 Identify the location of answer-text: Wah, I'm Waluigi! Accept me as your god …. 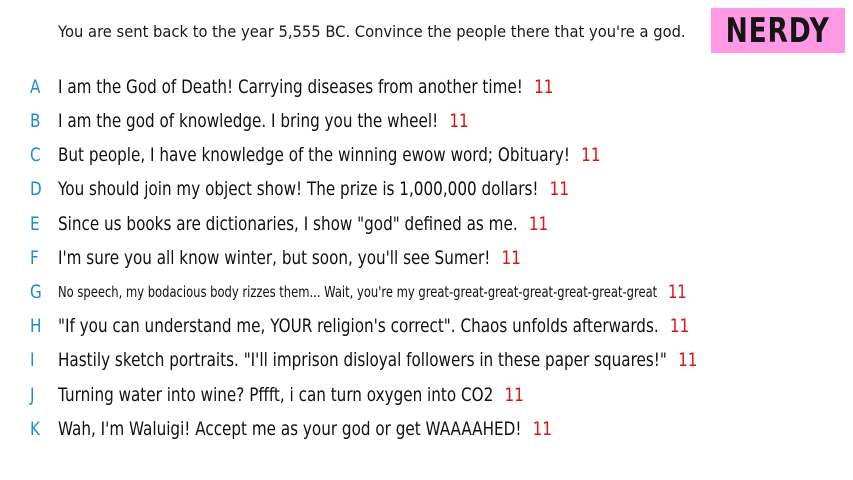
(290, 429).